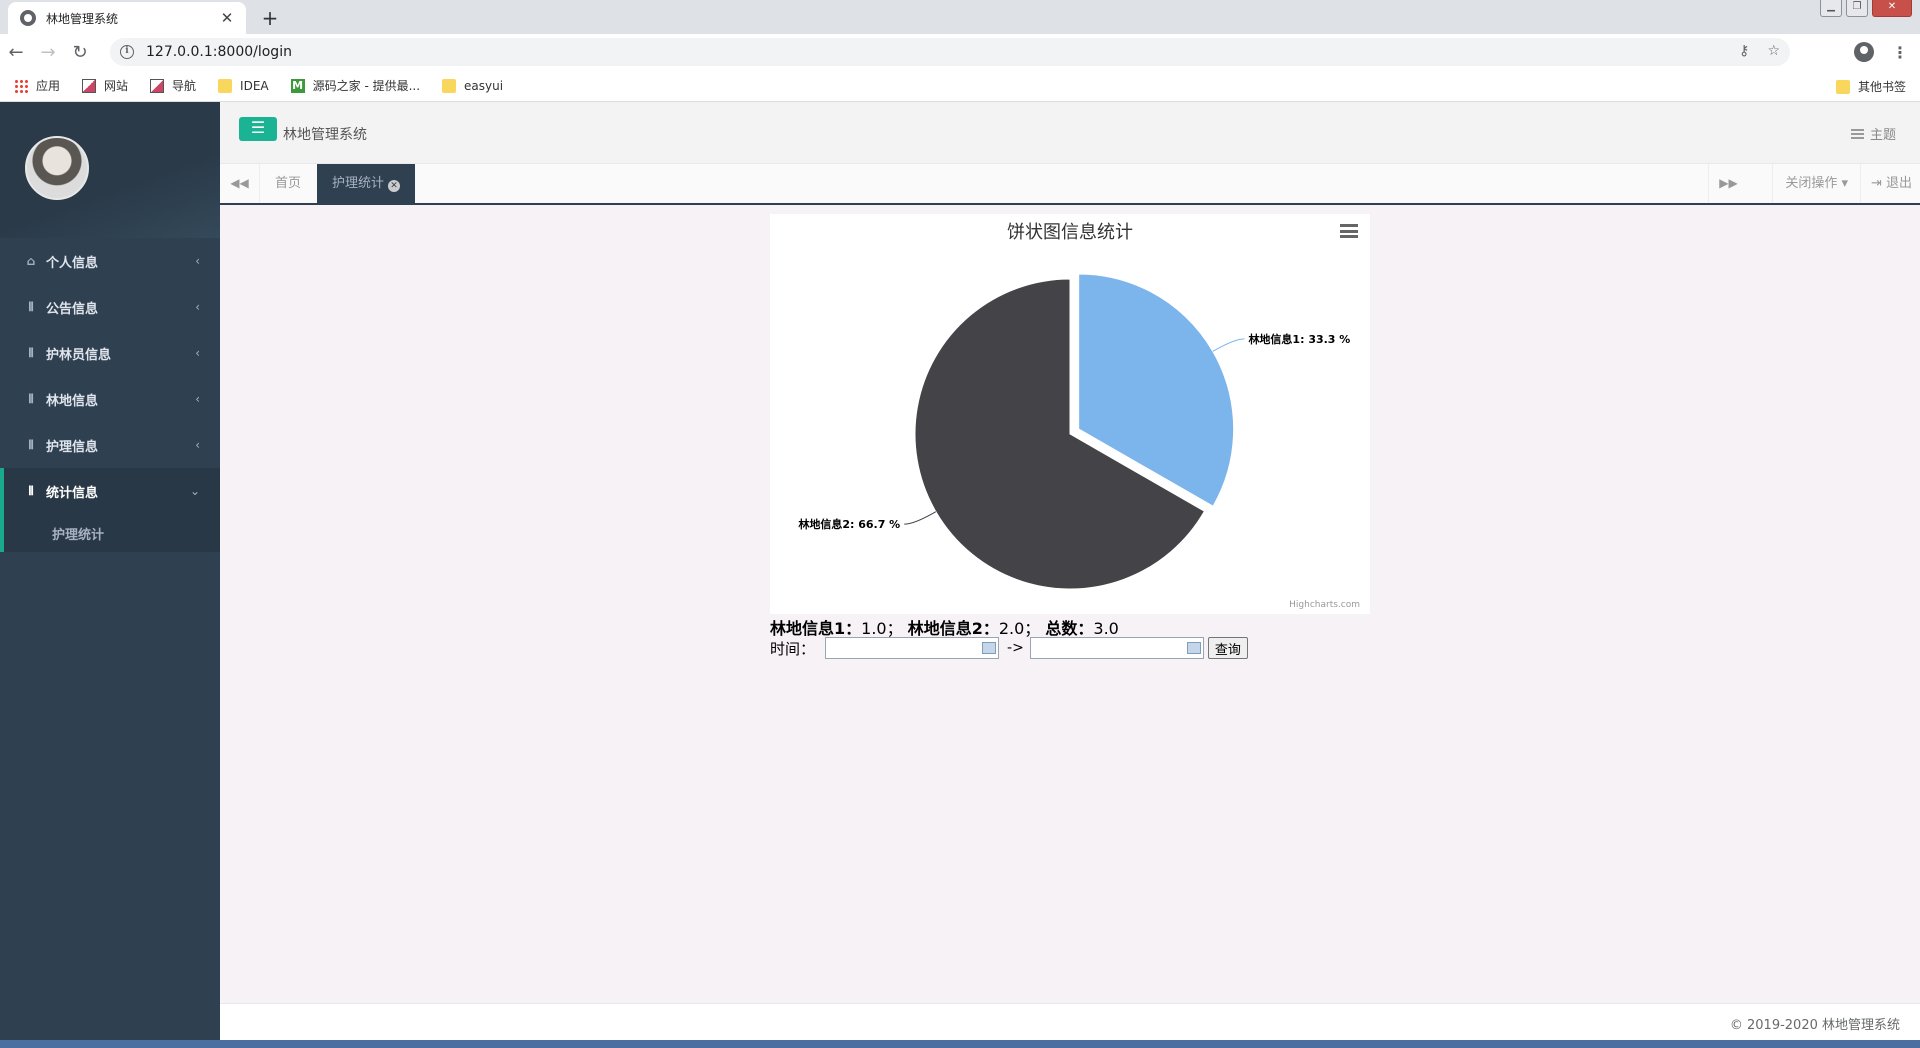 This screenshot has width=1920, height=1048. I want to click on logout-icon: ⇥, so click(1878, 183).